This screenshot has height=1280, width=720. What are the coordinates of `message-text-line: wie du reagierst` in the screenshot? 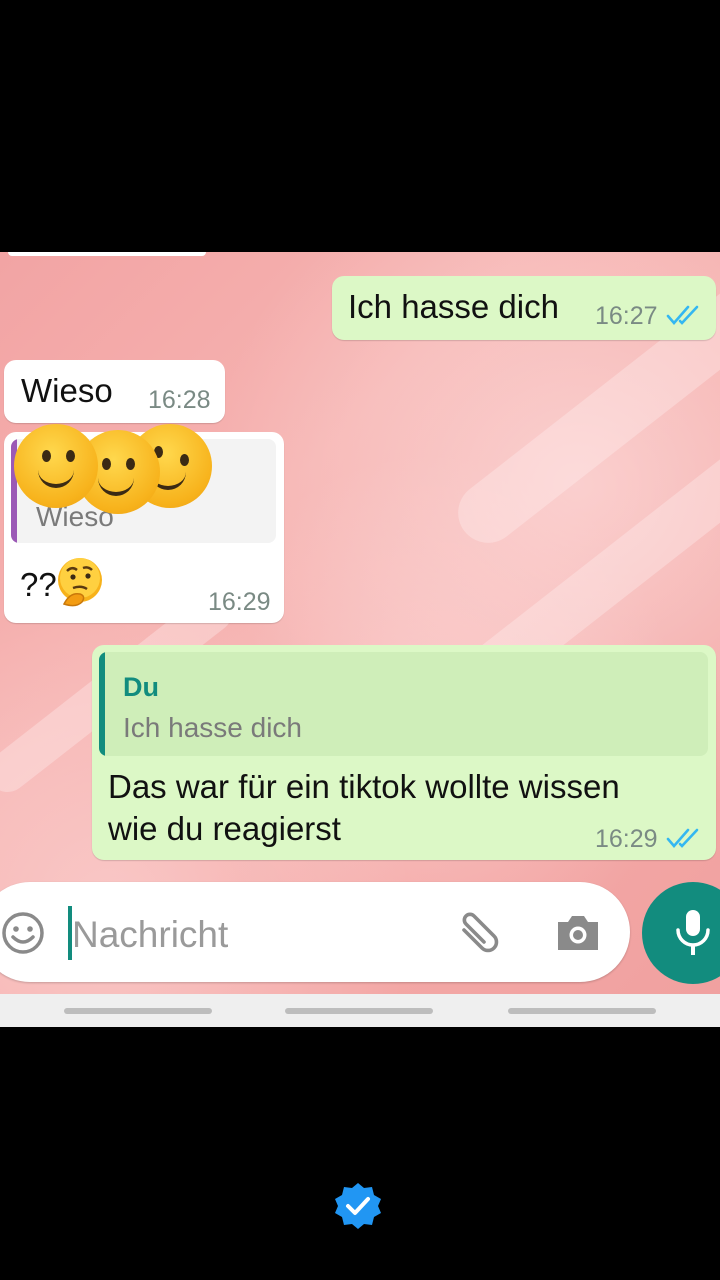 It's located at (224, 828).